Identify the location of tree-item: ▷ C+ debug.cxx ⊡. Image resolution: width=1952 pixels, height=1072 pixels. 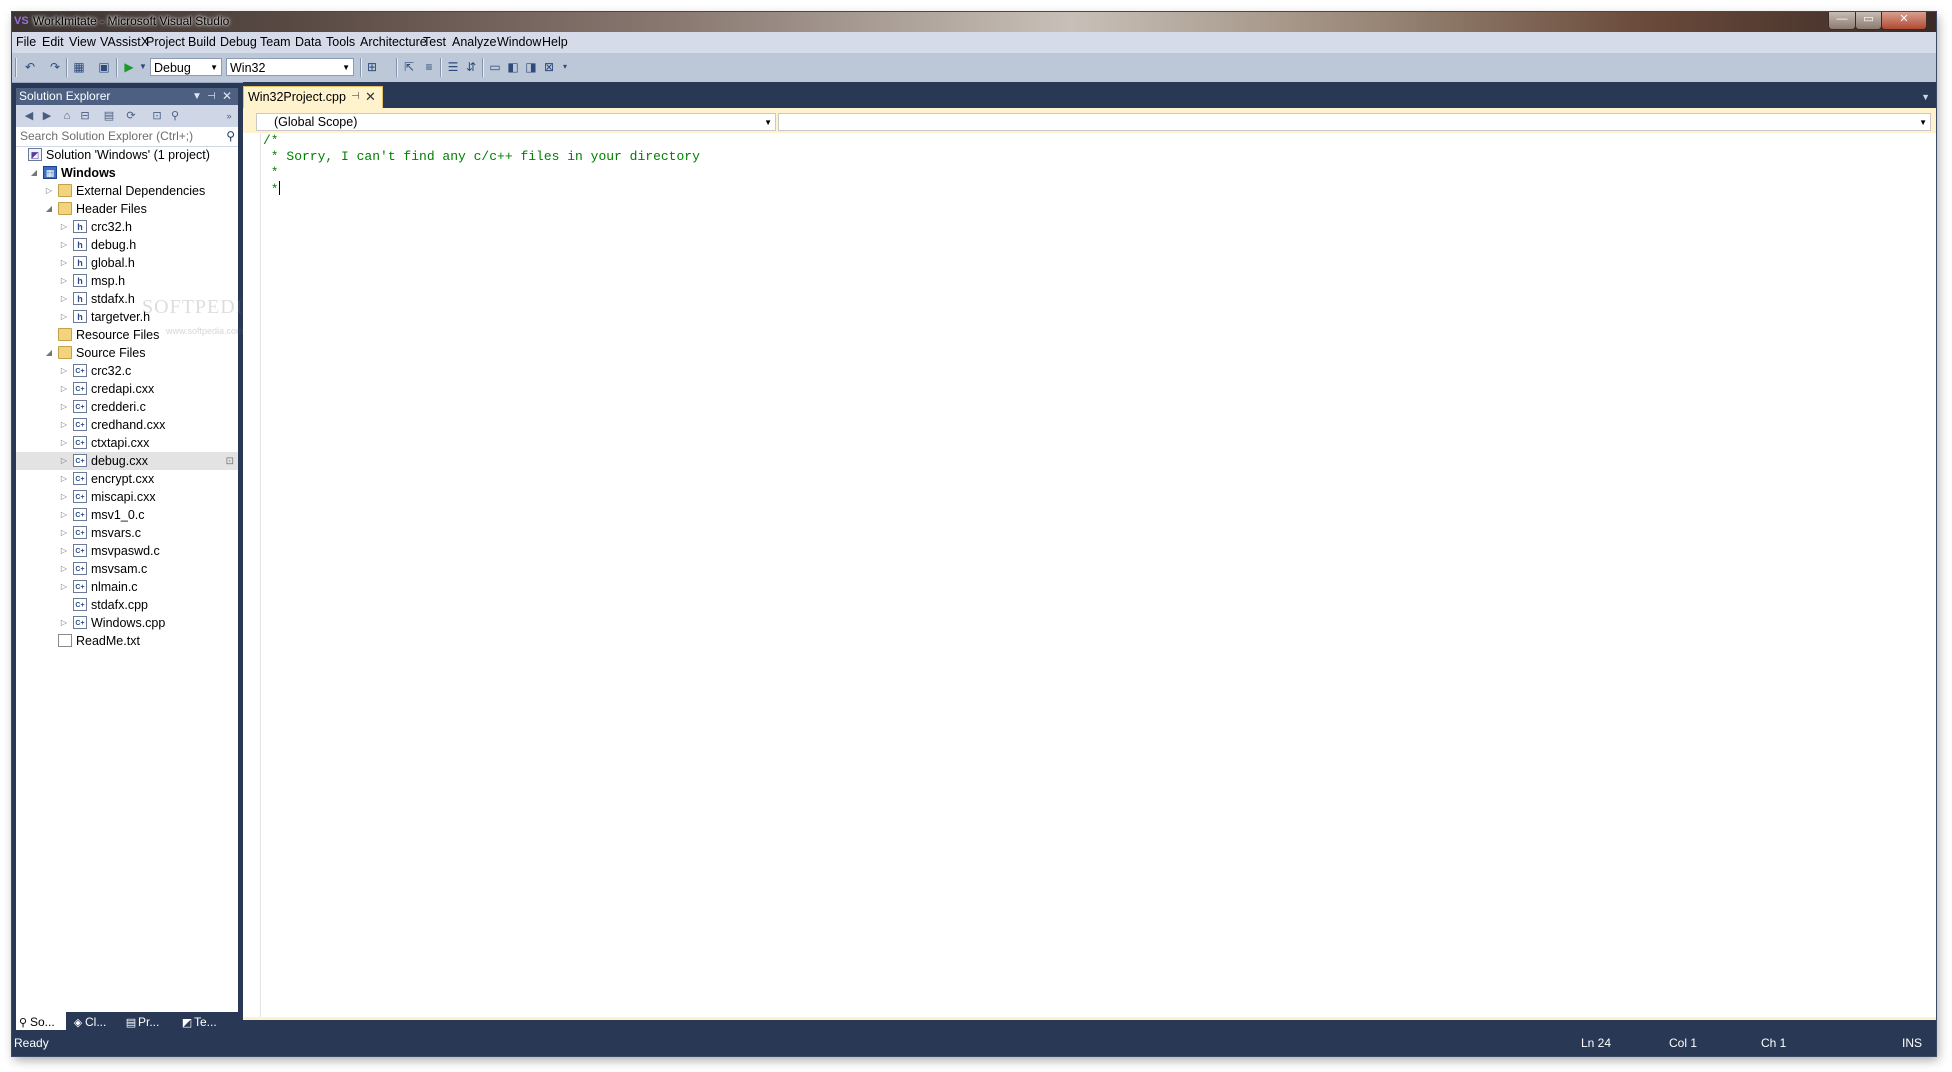
(127, 461).